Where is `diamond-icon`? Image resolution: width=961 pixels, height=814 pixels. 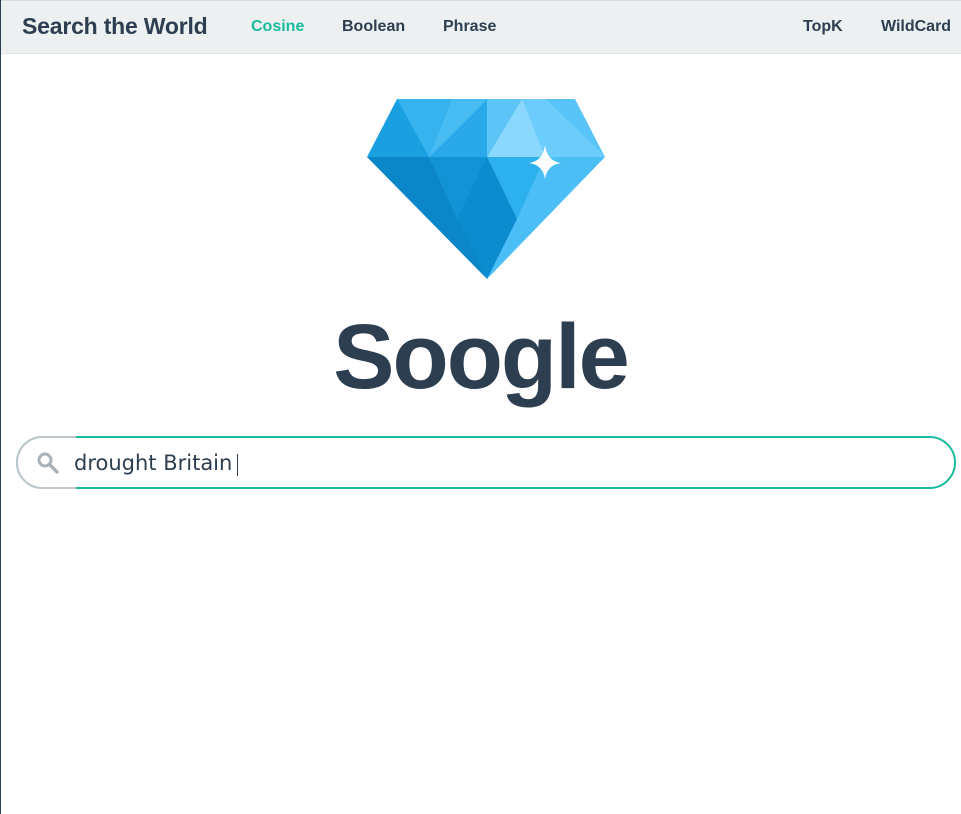
diamond-icon is located at coordinates (486, 189).